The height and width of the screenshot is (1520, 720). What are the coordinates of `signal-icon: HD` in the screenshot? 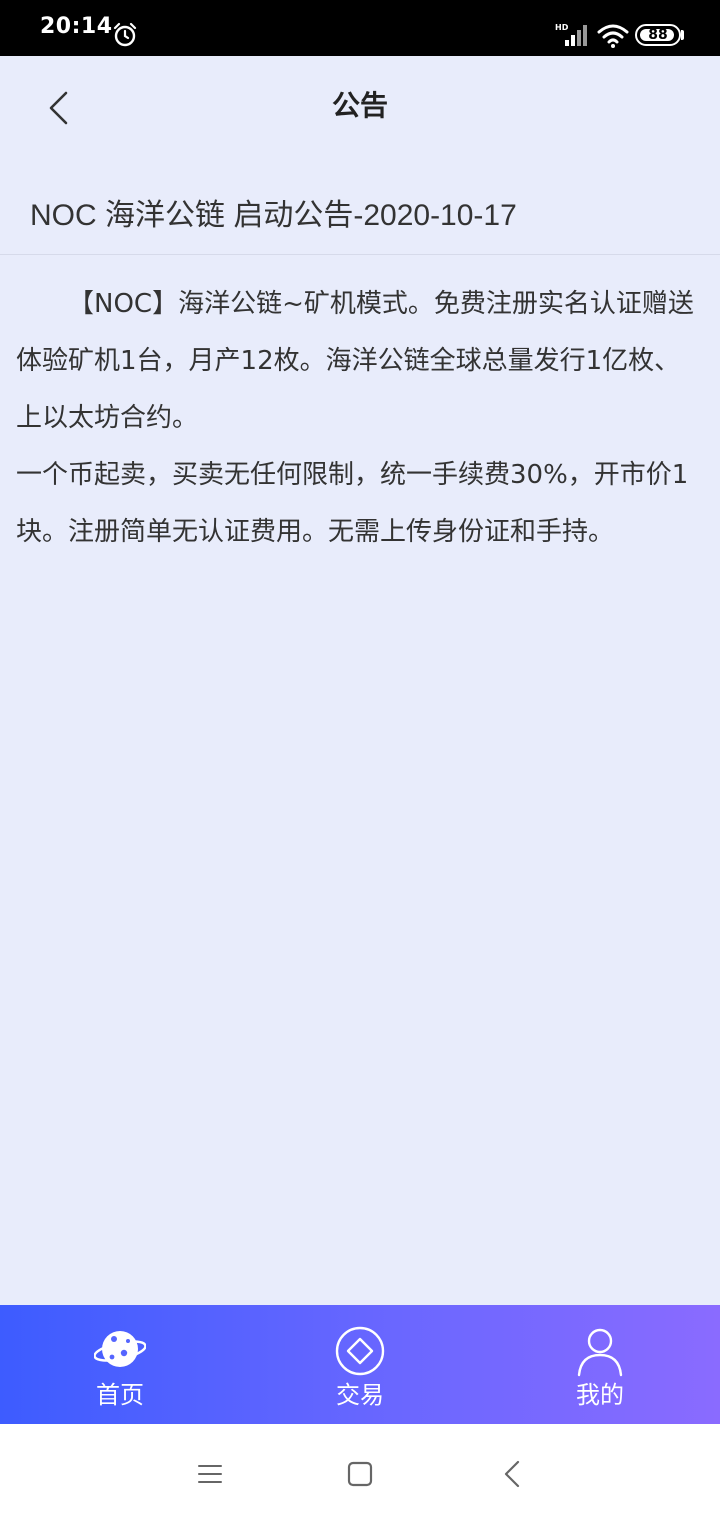 It's located at (571, 34).